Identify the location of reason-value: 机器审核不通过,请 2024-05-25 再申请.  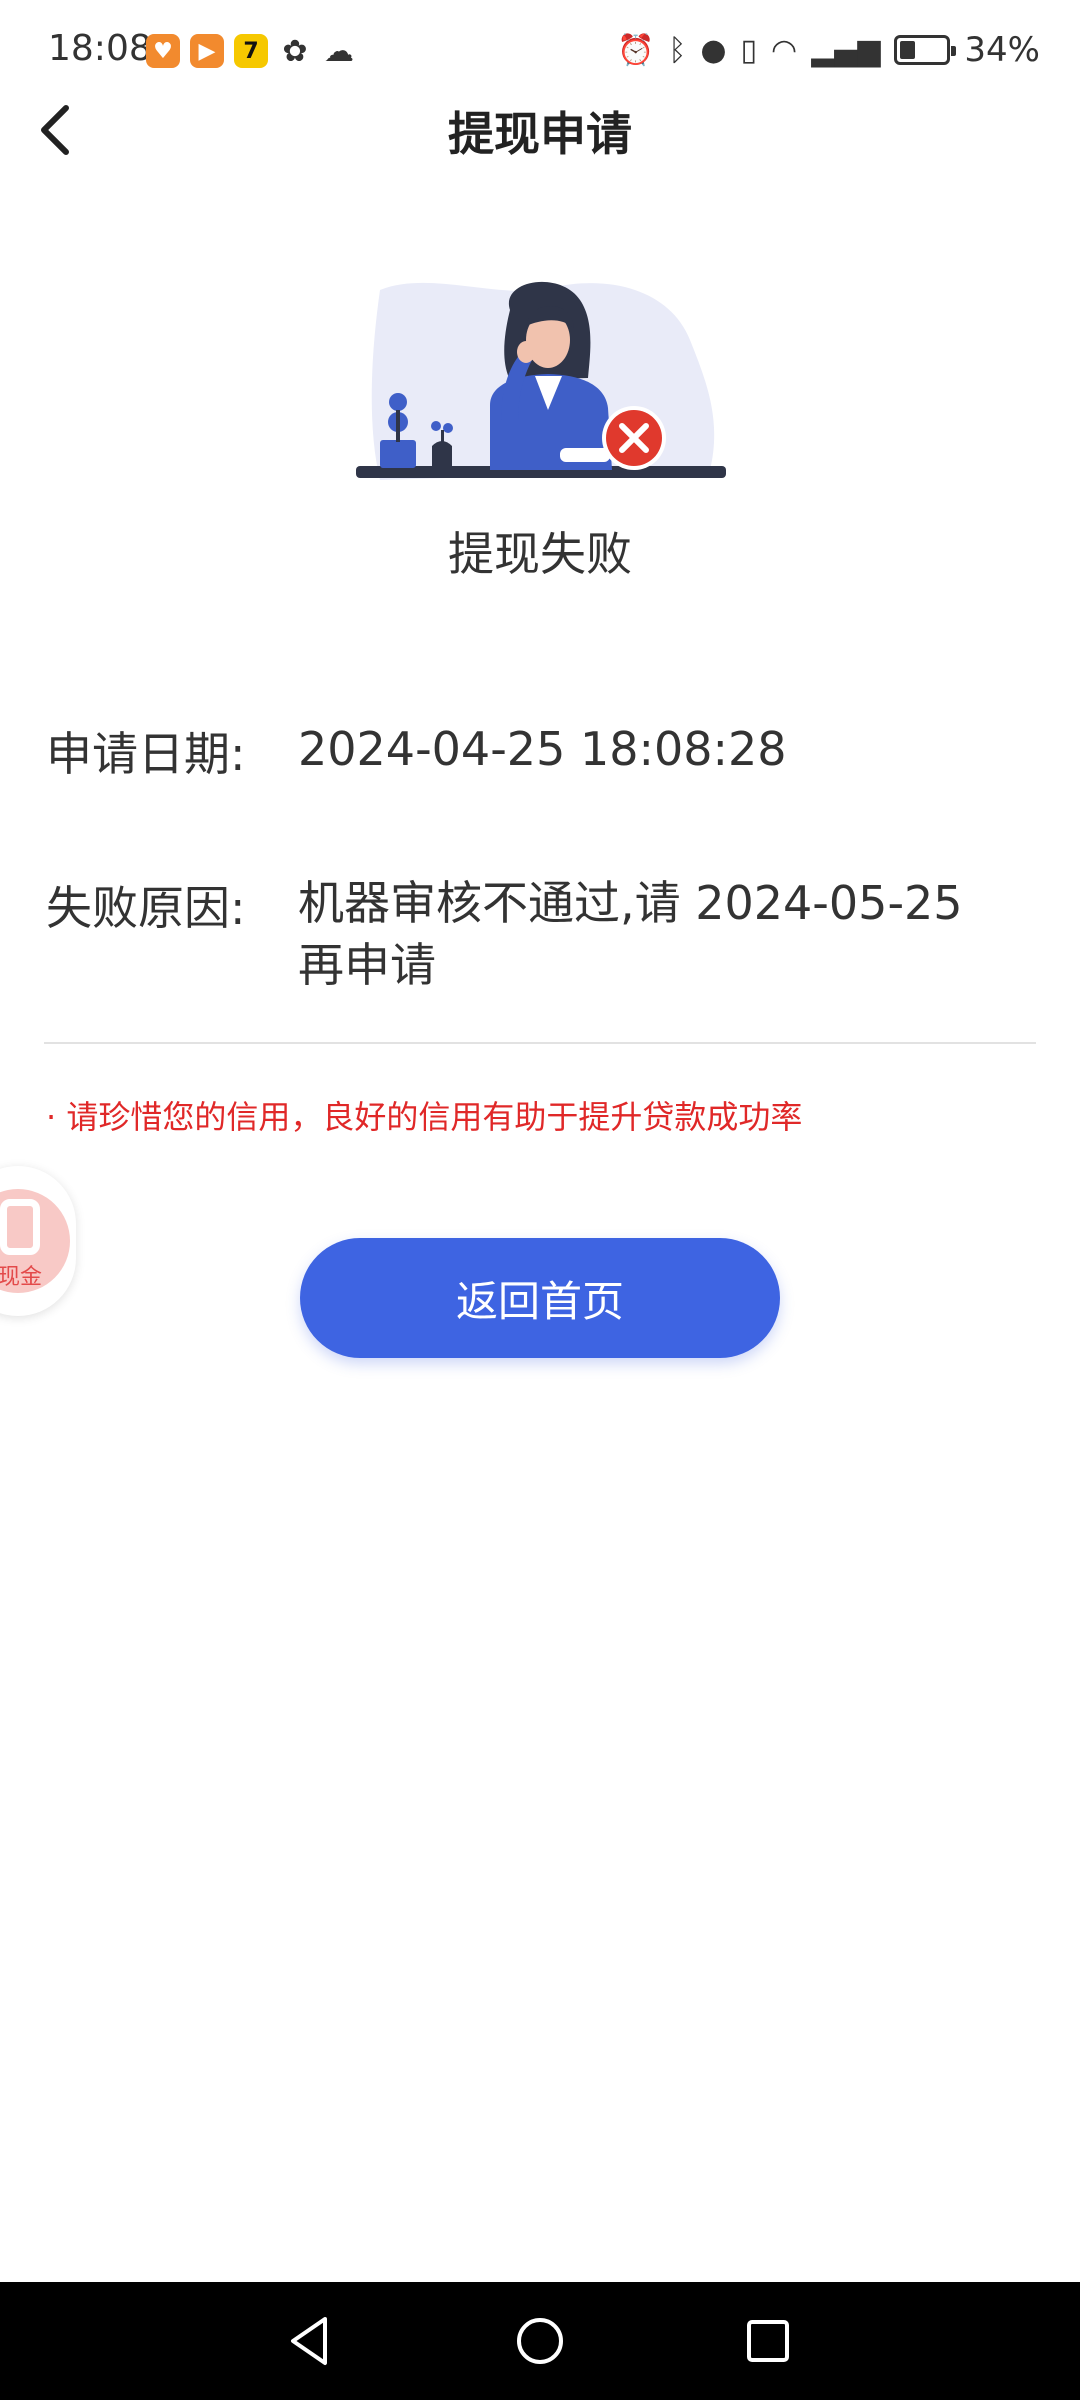
(658, 934).